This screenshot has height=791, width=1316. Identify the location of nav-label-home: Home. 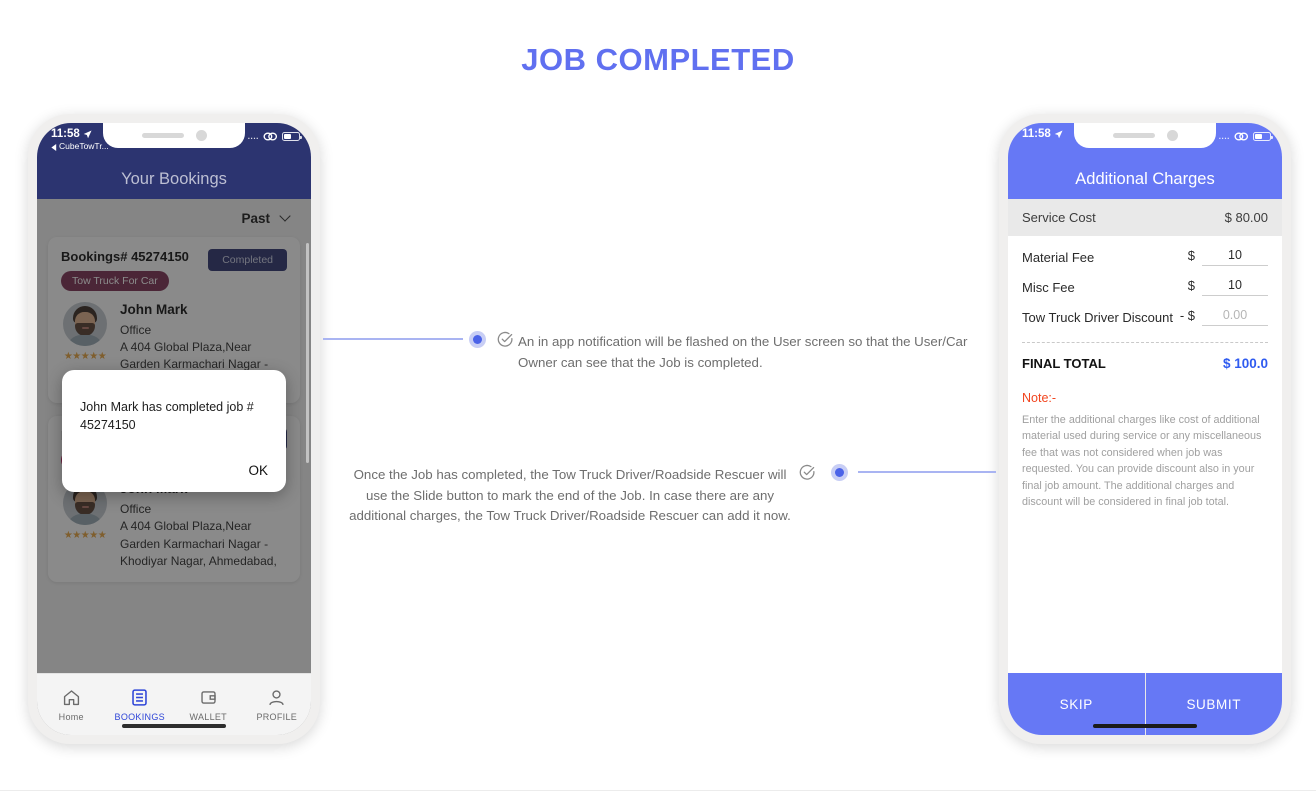
(71, 716).